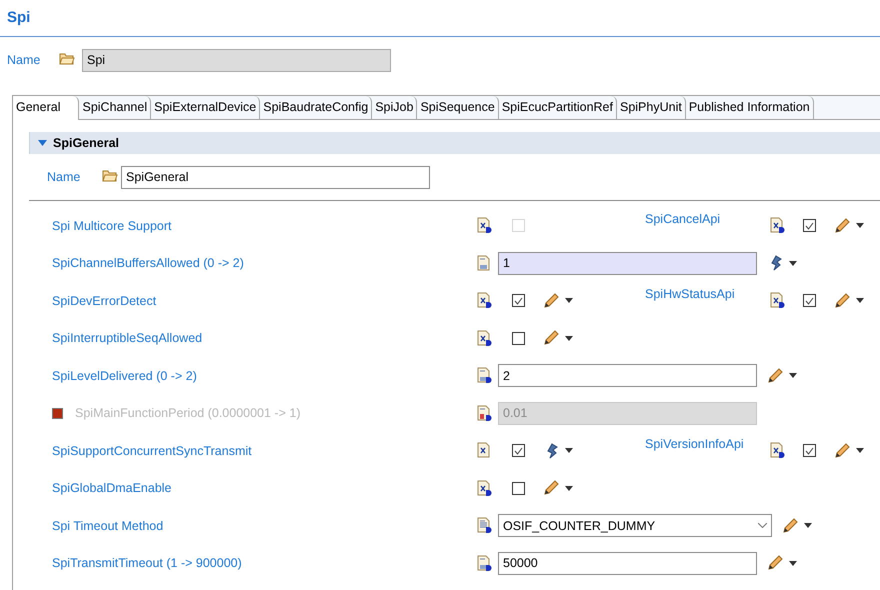  What do you see at coordinates (46, 108) in the screenshot?
I see `tab: General` at bounding box center [46, 108].